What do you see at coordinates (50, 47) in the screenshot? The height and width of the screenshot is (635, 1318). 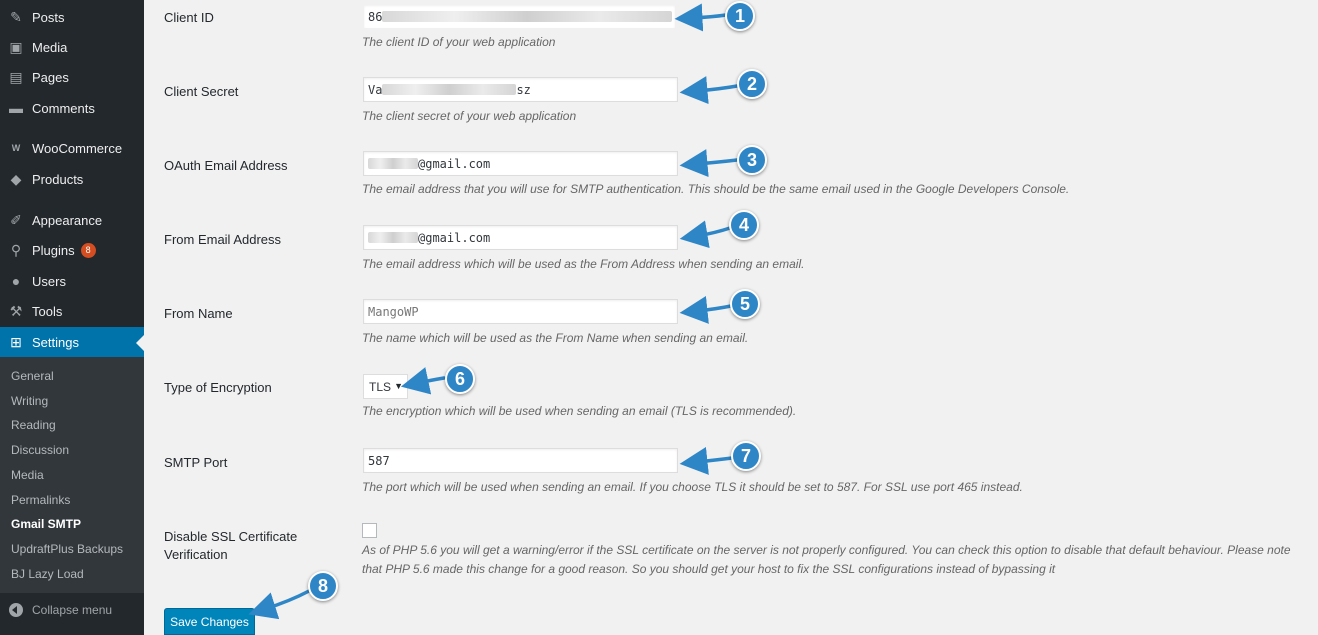 I see `menu-label: Media` at bounding box center [50, 47].